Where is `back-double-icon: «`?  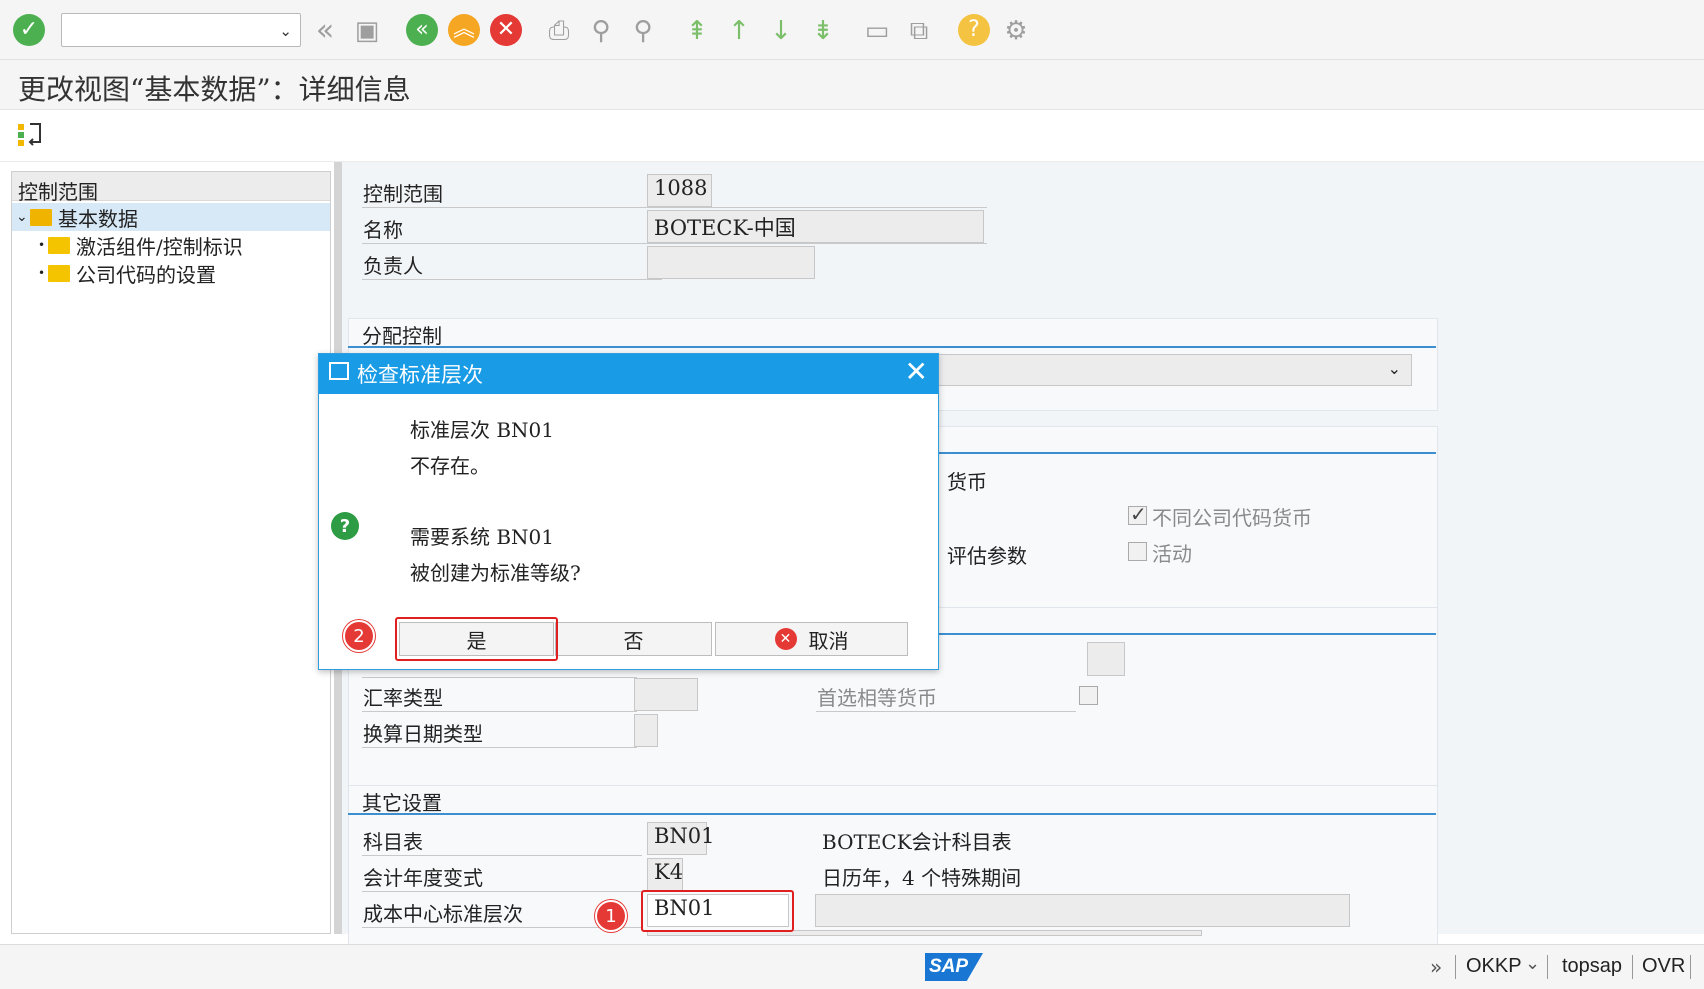 back-double-icon: « is located at coordinates (325, 31).